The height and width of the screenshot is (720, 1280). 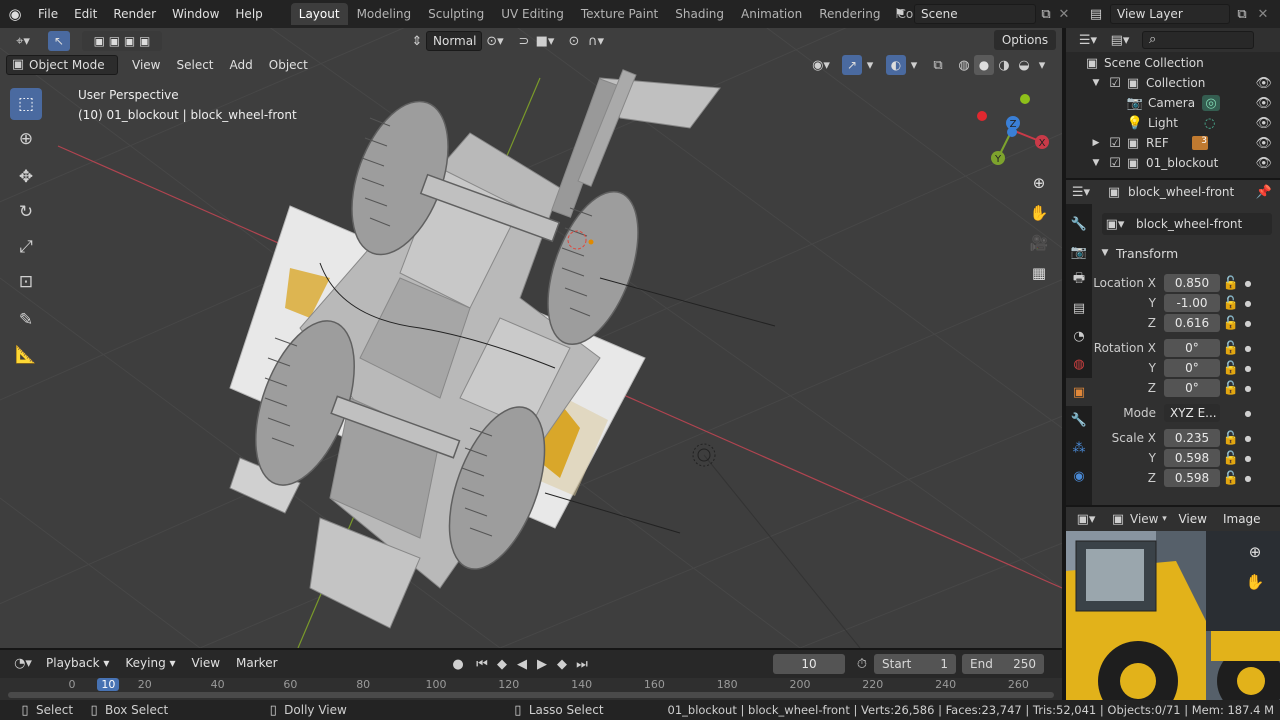 What do you see at coordinates (1192, 303) in the screenshot?
I see `location-y-field: -1.00` at bounding box center [1192, 303].